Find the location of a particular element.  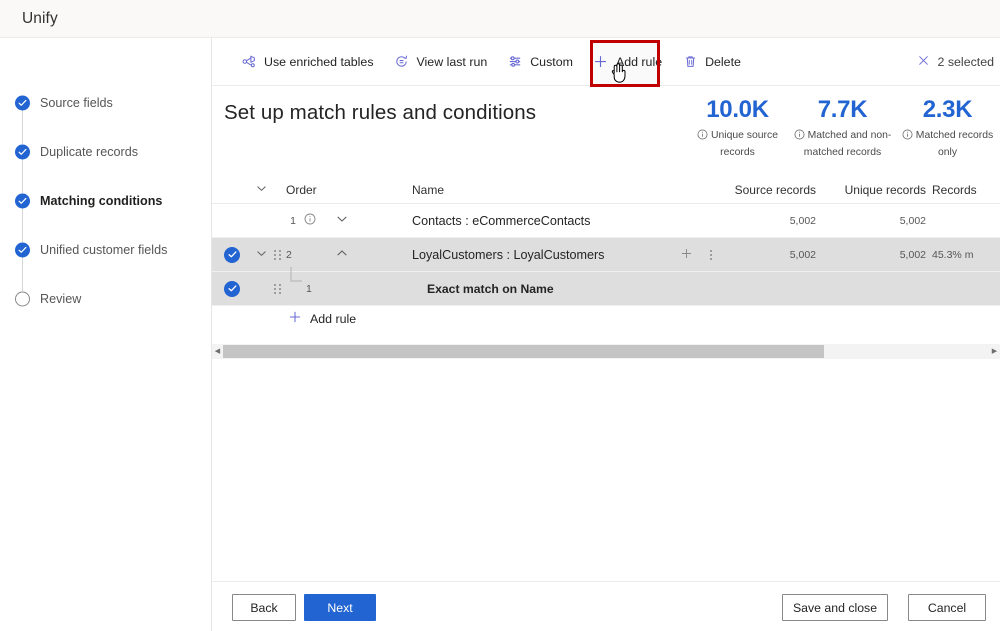

enriched-tables-icon is located at coordinates (249, 62).